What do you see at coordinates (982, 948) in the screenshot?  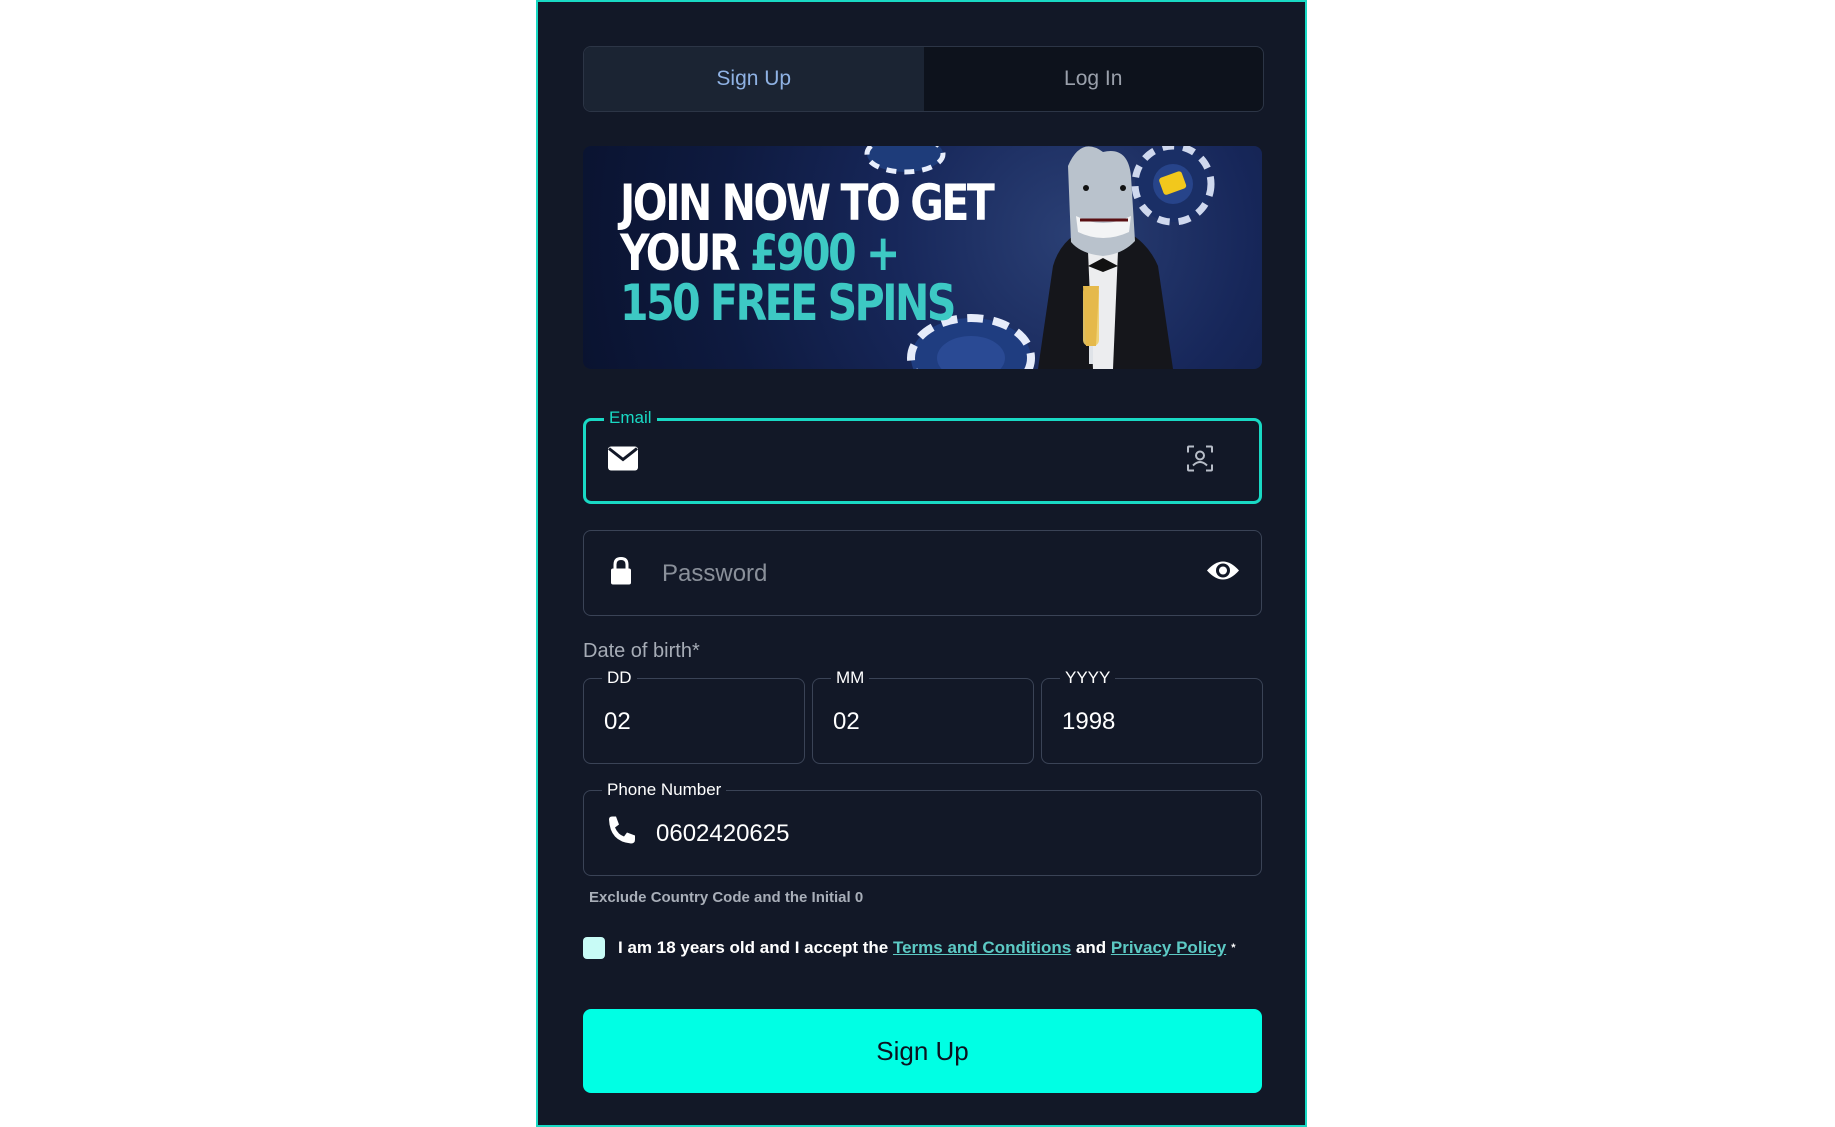 I see `terms-link: Terms and Conditions` at bounding box center [982, 948].